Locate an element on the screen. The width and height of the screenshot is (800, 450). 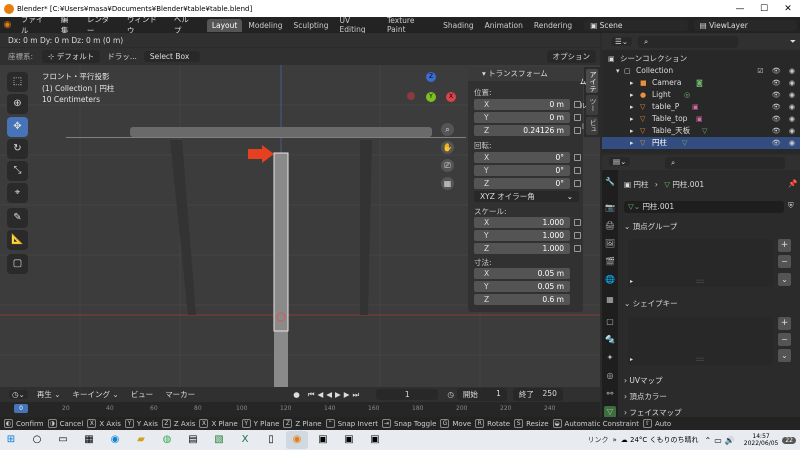
select-box-dropdown: Select Box is located at coordinates (171, 56).